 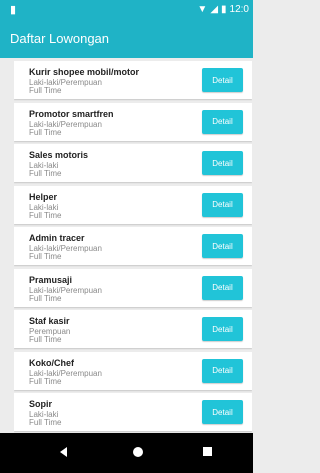 What do you see at coordinates (202, 9) in the screenshot?
I see `wifi-icon: ▼` at bounding box center [202, 9].